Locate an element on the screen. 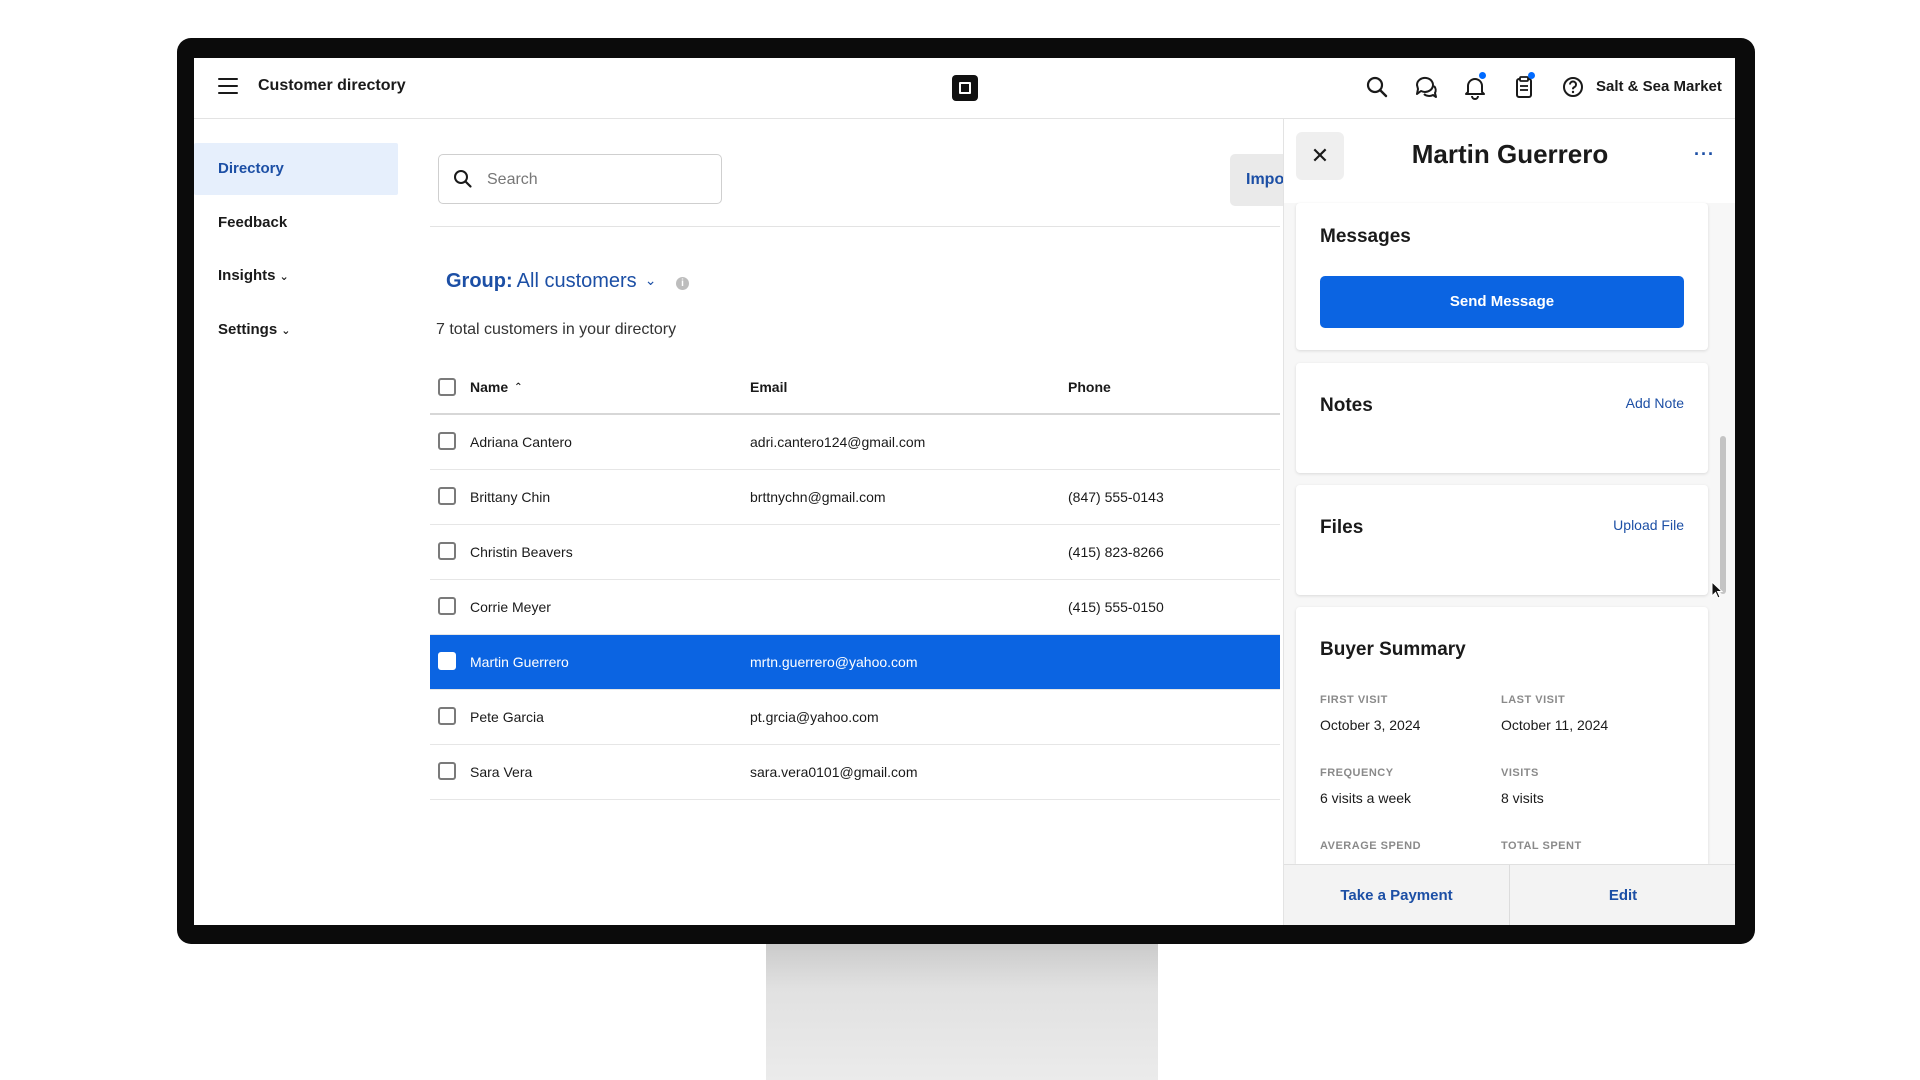 The height and width of the screenshot is (1080, 1920). column-label: Name is located at coordinates (489, 387).